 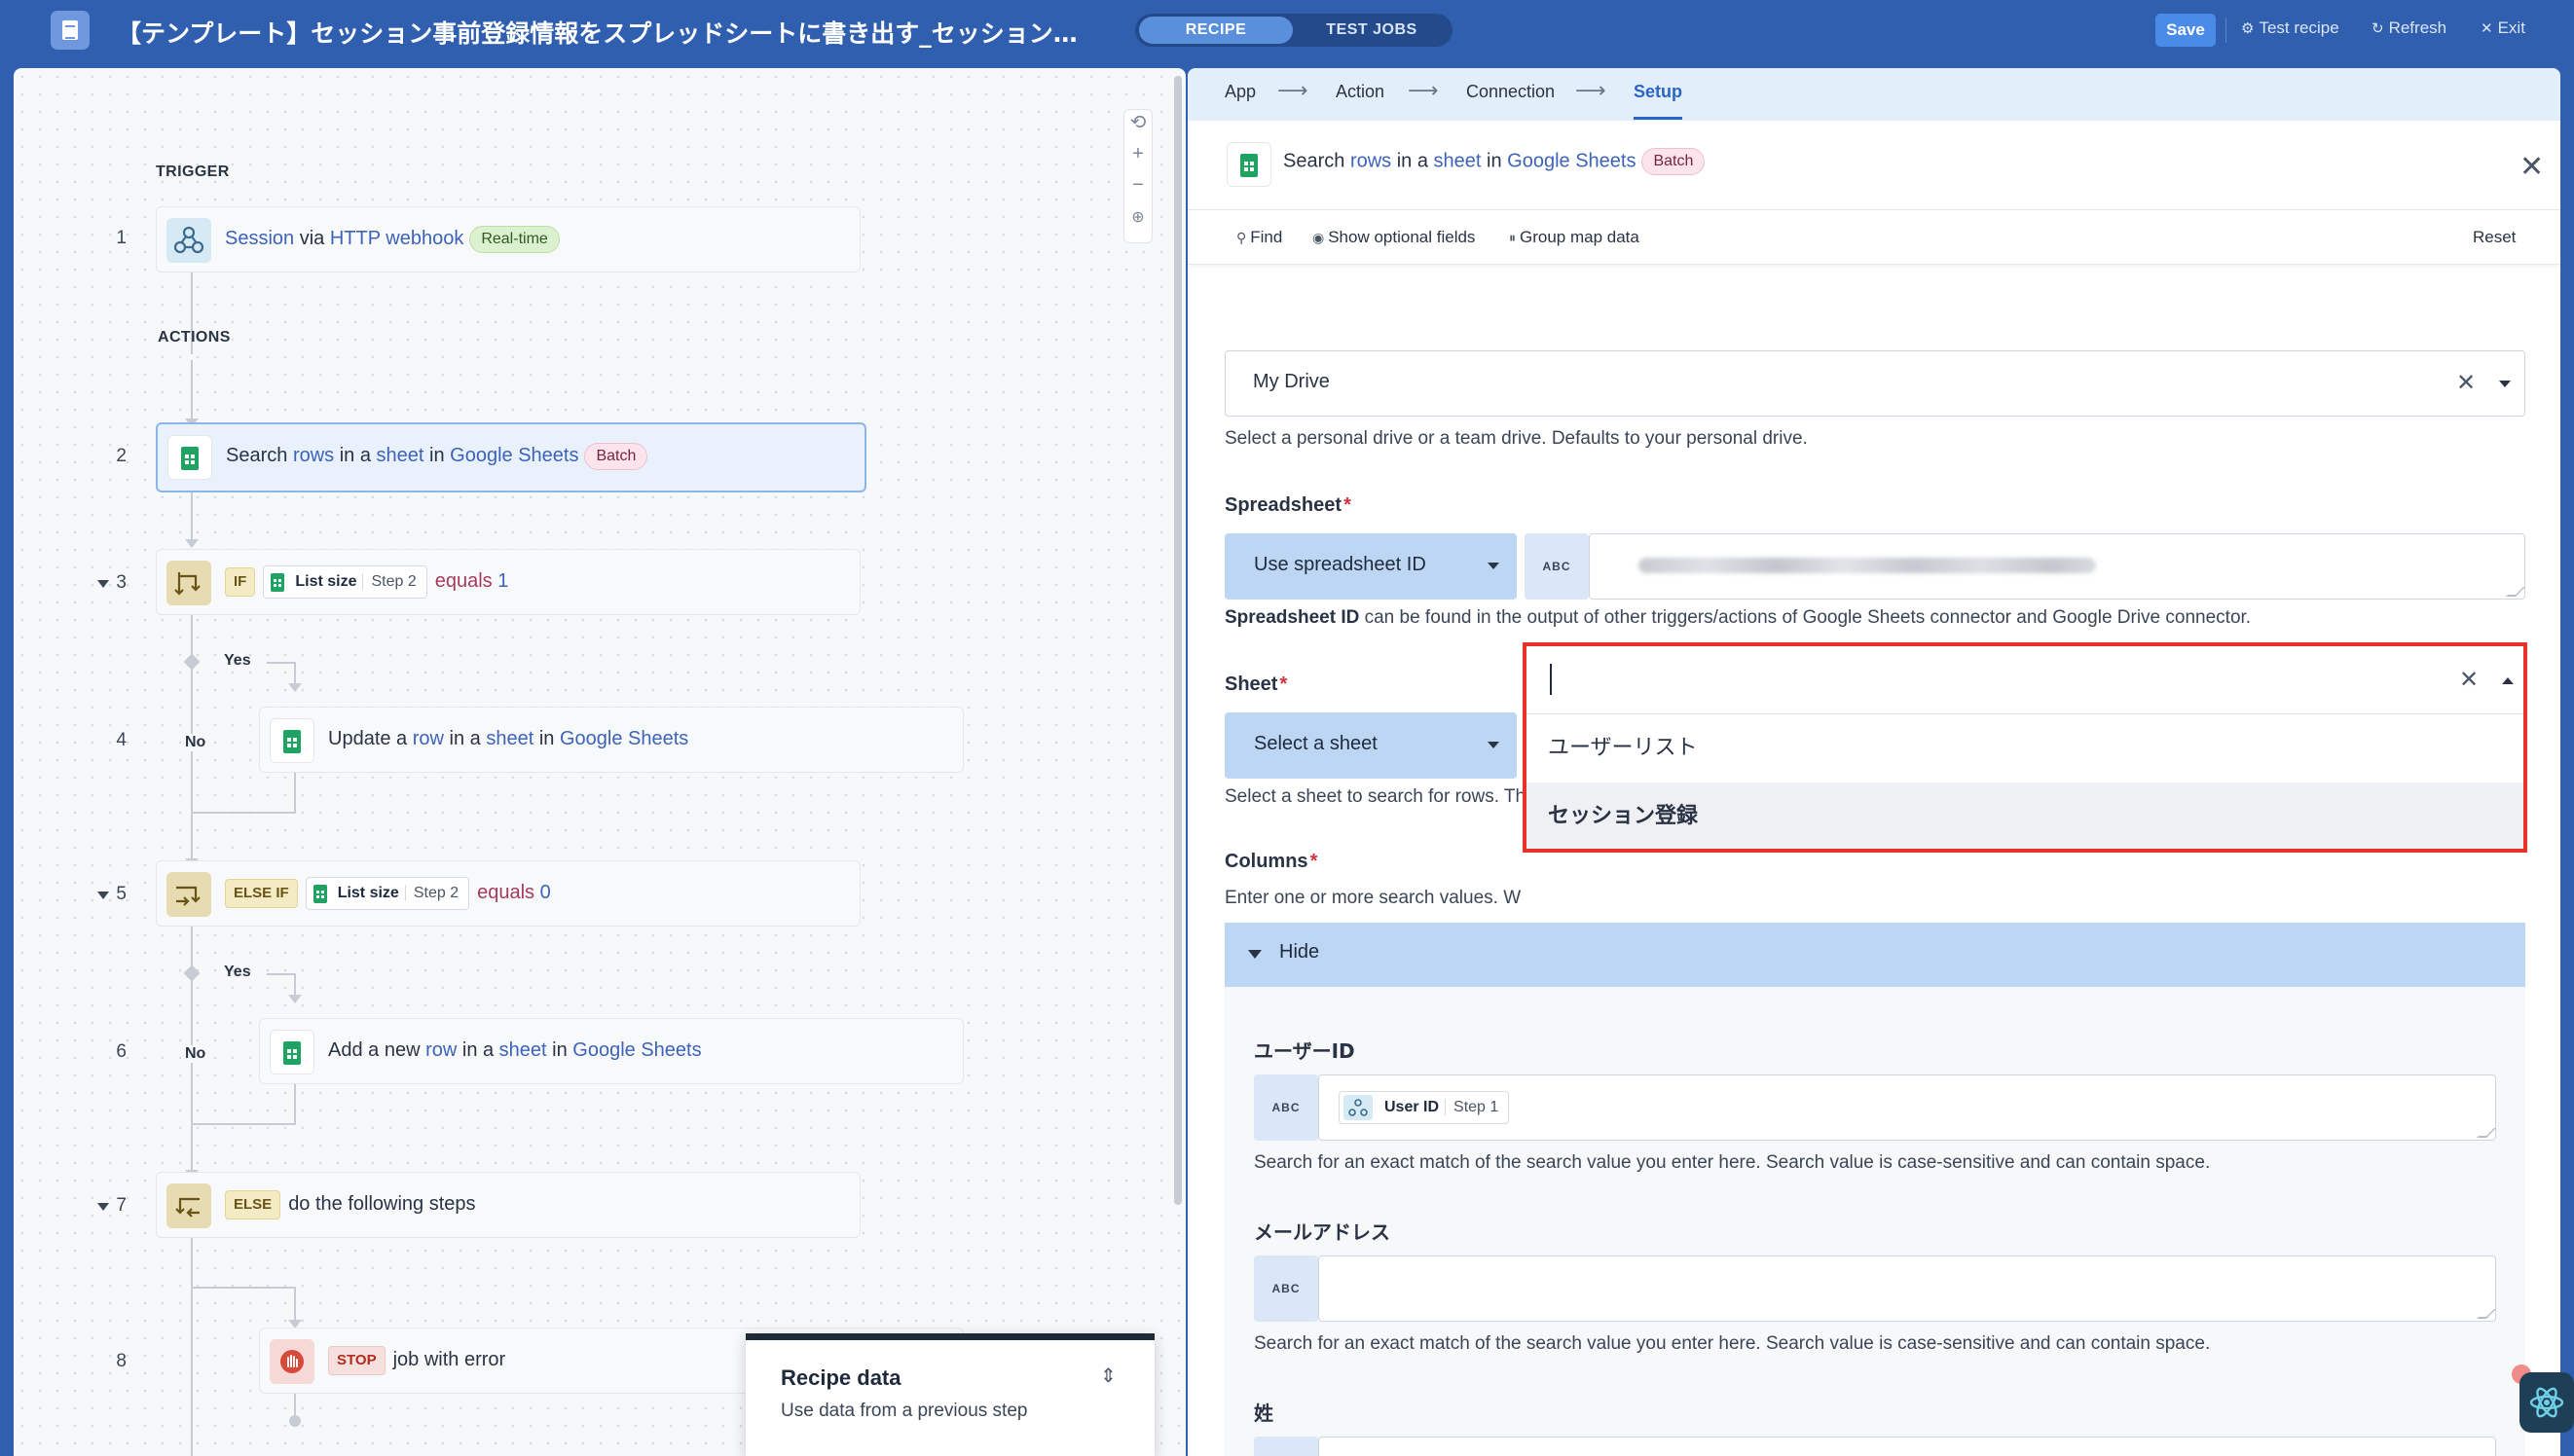 What do you see at coordinates (188, 894) in the screenshot?
I see `condition-icon` at bounding box center [188, 894].